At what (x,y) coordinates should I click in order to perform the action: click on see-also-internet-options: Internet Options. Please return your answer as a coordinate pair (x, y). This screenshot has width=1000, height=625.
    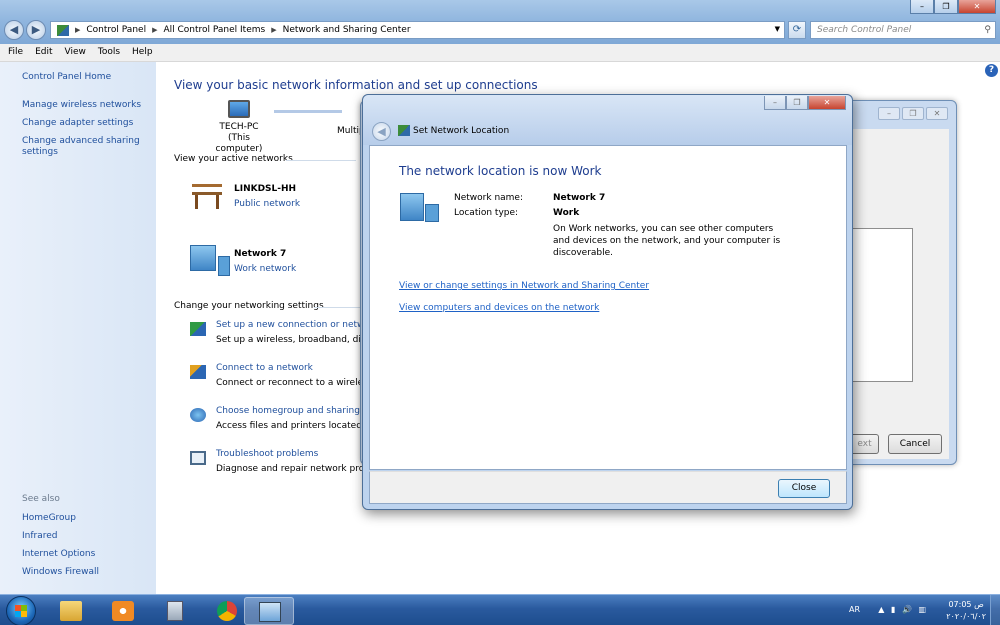
    Looking at the image, I should click on (58, 554).